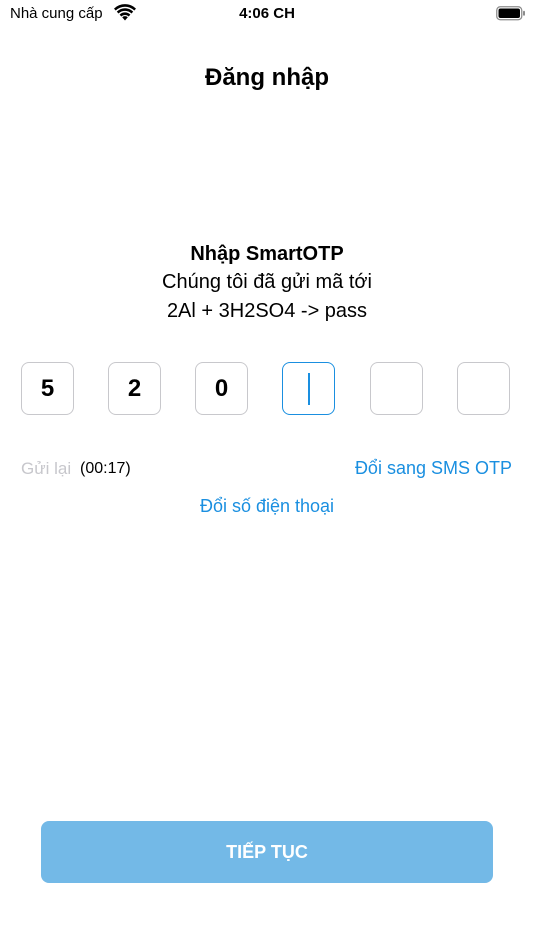 The image size is (534, 950). Describe the element at coordinates (267, 390) in the screenshot. I see `otp-input-row: 5 2 0` at that location.